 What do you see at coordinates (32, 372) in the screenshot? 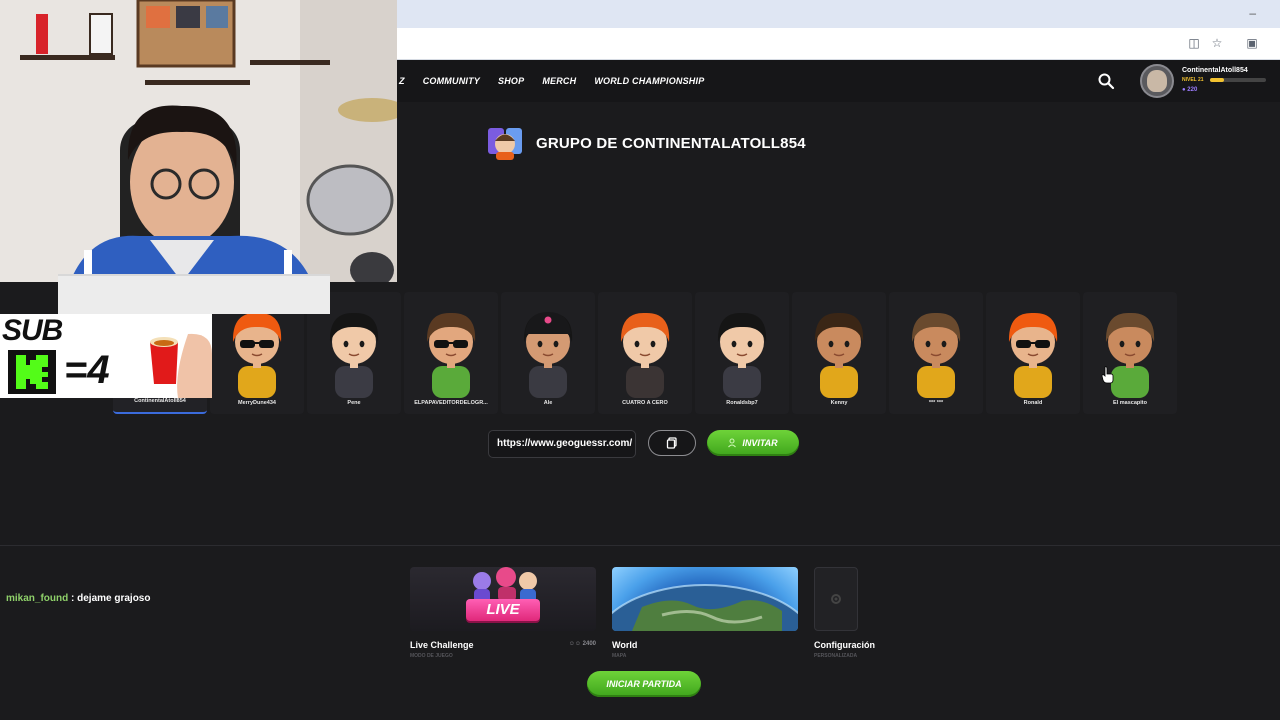
I see `kick-logo-icon` at bounding box center [32, 372].